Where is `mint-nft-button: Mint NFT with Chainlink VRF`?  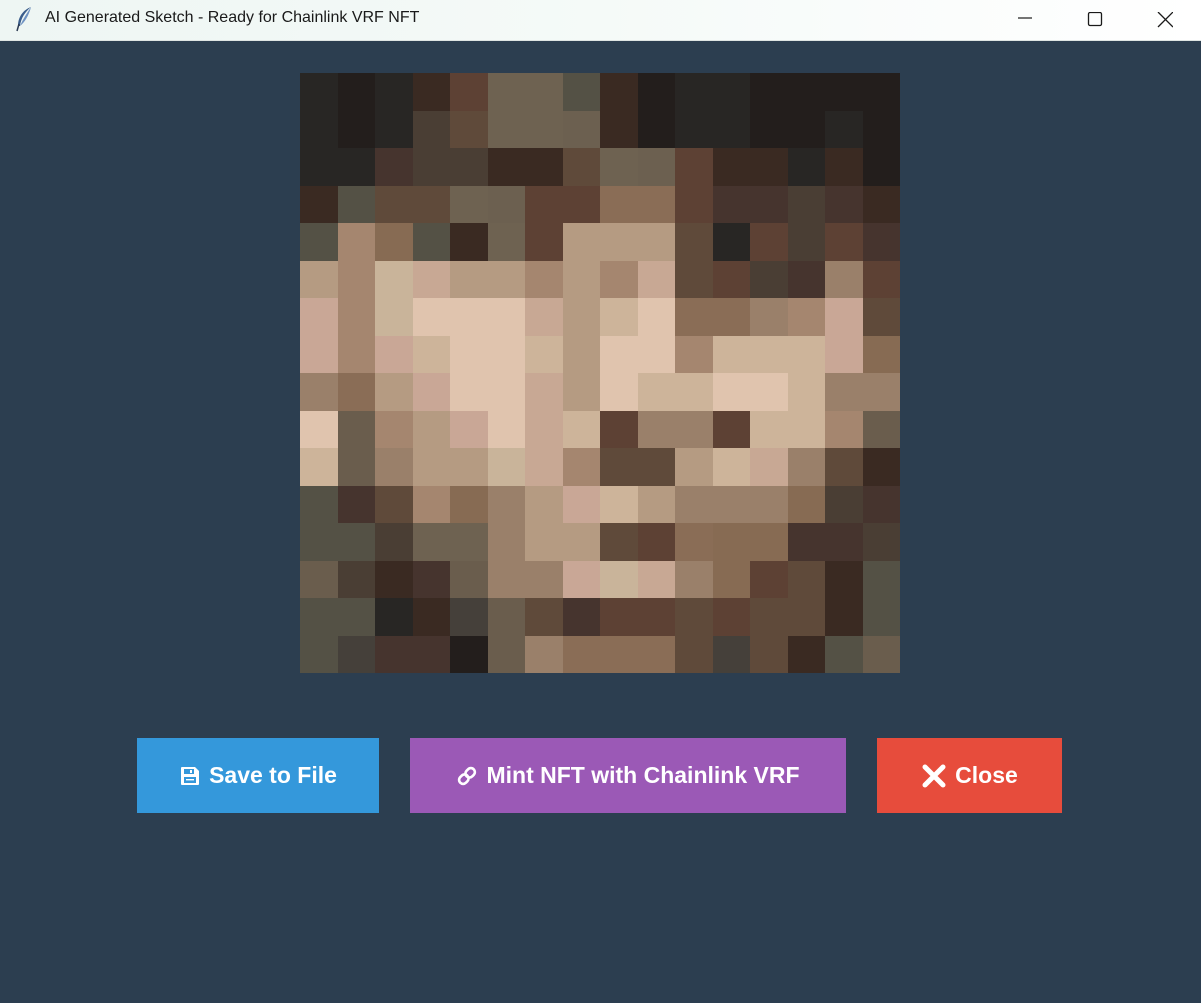 mint-nft-button: Mint NFT with Chainlink VRF is located at coordinates (628, 775).